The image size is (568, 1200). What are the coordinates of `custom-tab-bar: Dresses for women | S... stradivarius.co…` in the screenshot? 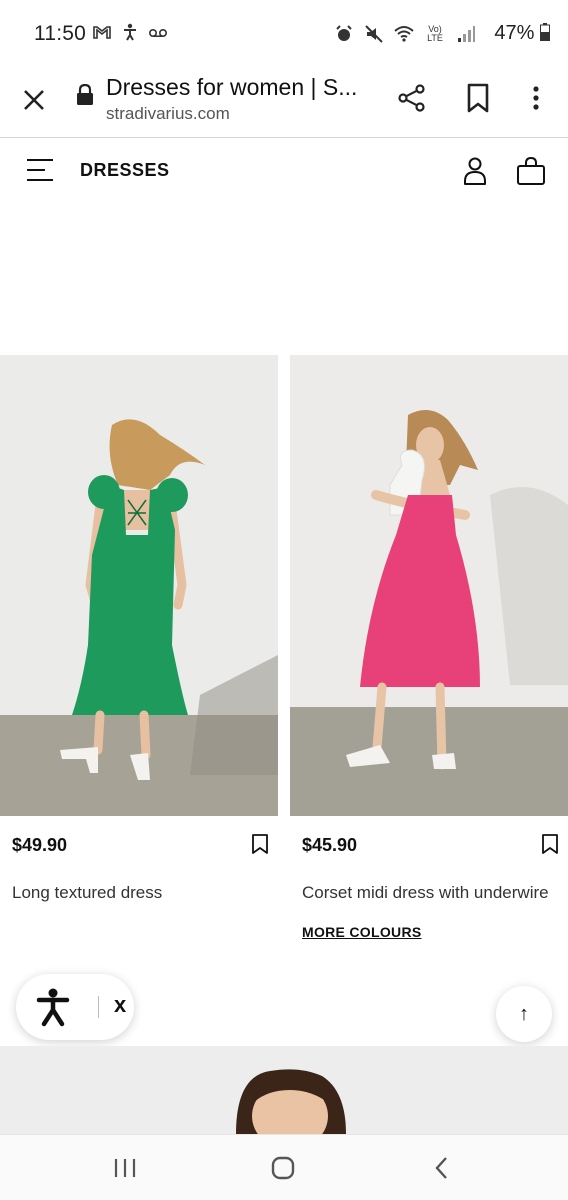 It's located at (284, 103).